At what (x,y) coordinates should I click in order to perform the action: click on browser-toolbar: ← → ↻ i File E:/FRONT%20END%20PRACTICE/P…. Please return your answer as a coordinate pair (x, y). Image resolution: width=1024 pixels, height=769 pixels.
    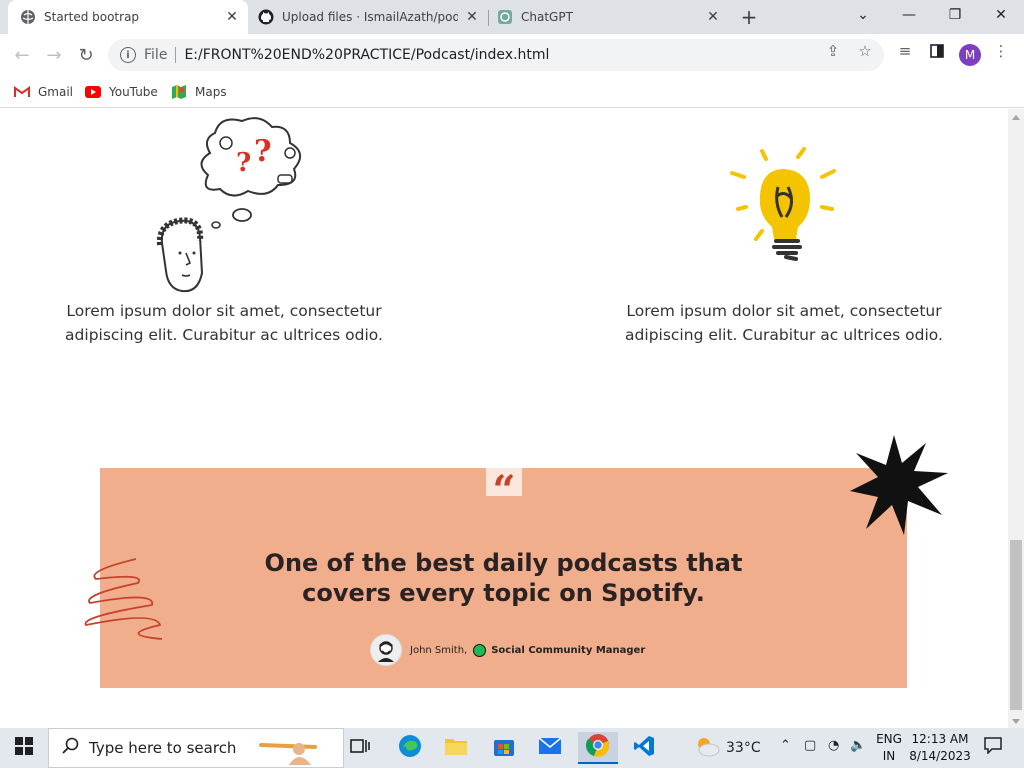
    Looking at the image, I should click on (512, 55).